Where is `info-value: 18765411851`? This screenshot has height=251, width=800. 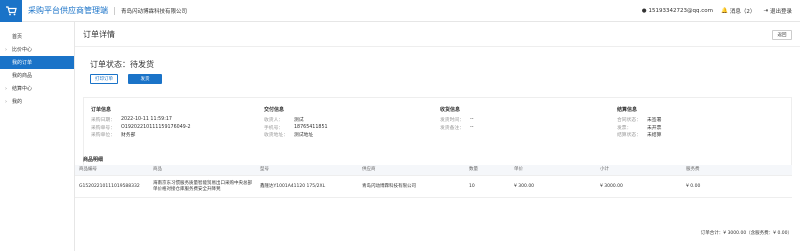 info-value: 18765411851 is located at coordinates (311, 127).